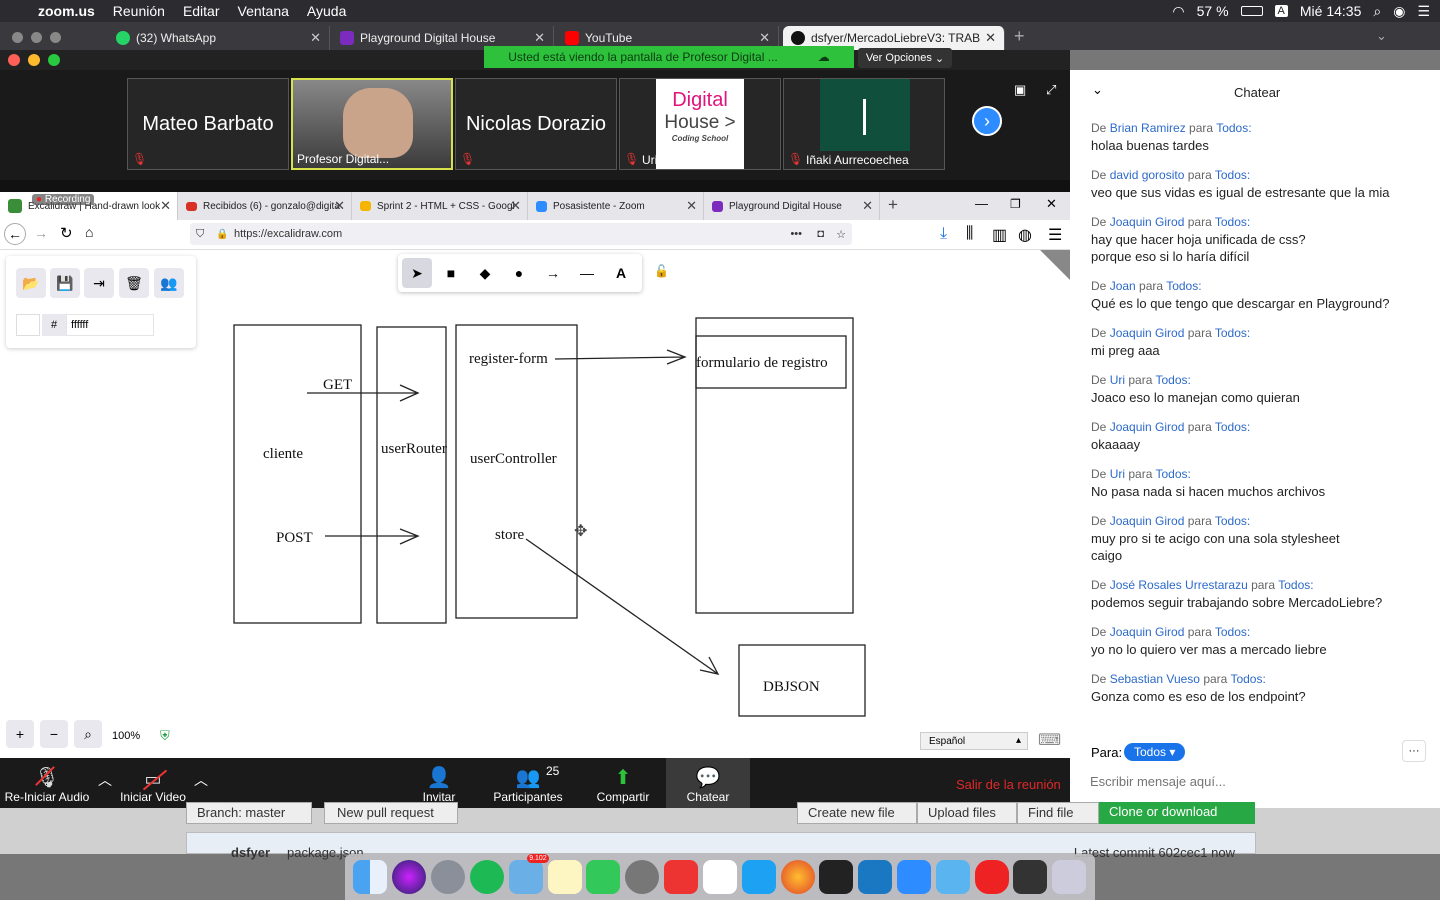  What do you see at coordinates (836, 877) in the screenshot?
I see `terminal-icon` at bounding box center [836, 877].